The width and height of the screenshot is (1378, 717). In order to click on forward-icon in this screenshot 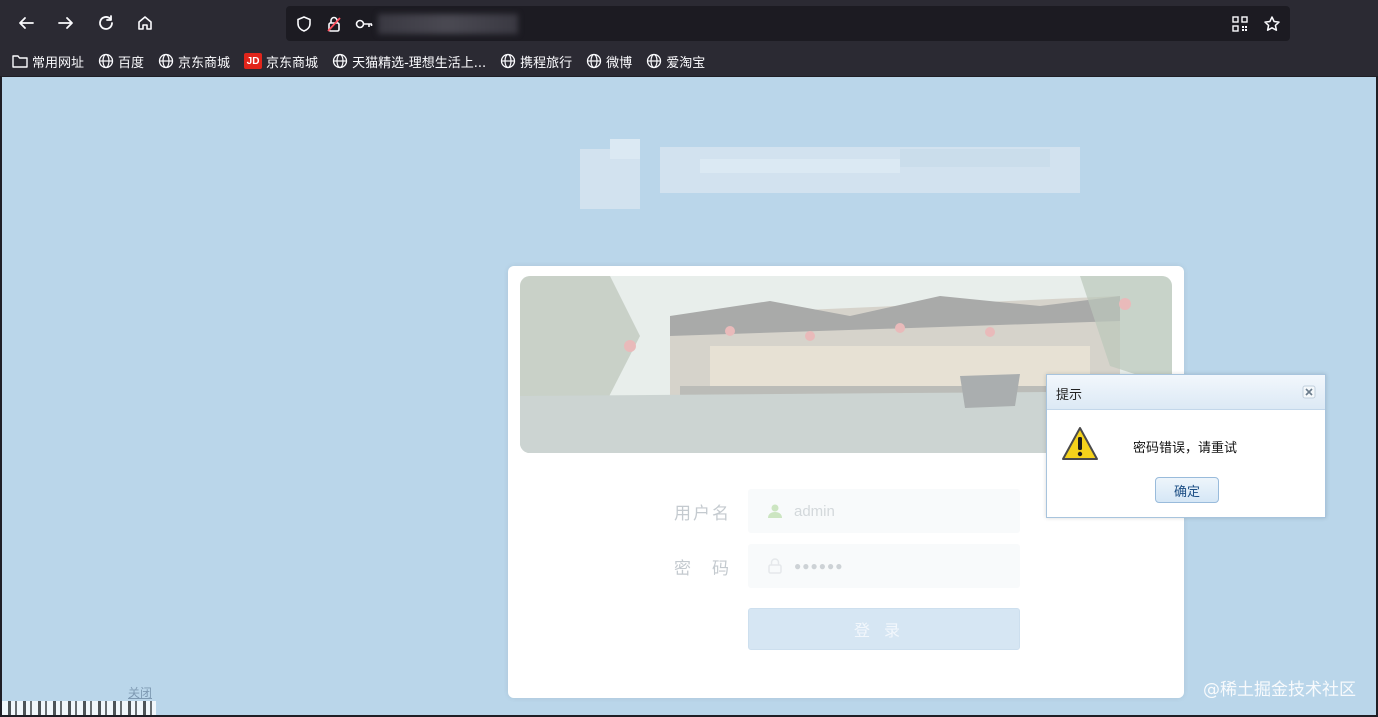, I will do `click(66, 23)`.